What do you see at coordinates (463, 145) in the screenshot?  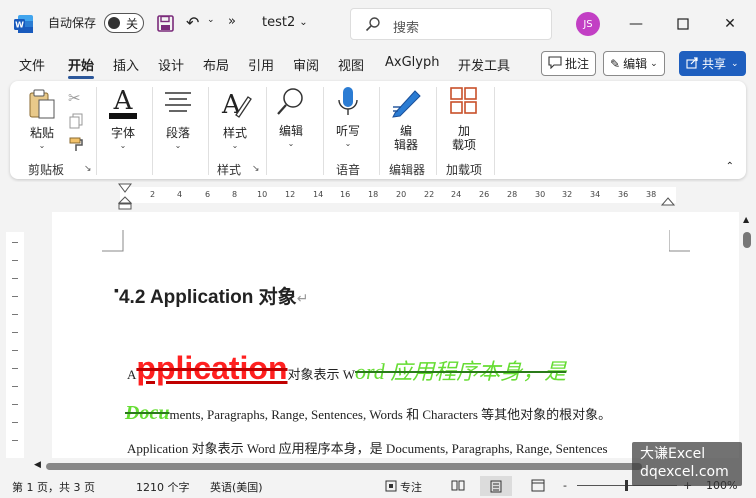 I see `addins-label-line2: 载项` at bounding box center [463, 145].